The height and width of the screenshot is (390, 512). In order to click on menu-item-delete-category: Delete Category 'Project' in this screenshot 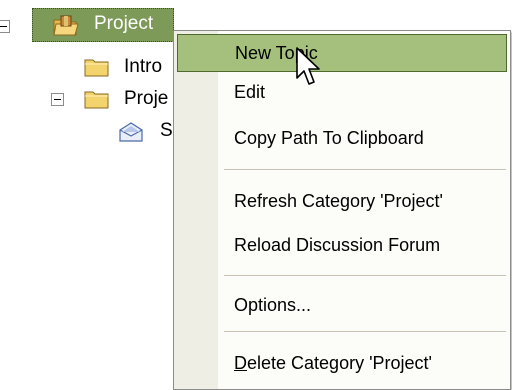, I will do `click(342, 364)`.